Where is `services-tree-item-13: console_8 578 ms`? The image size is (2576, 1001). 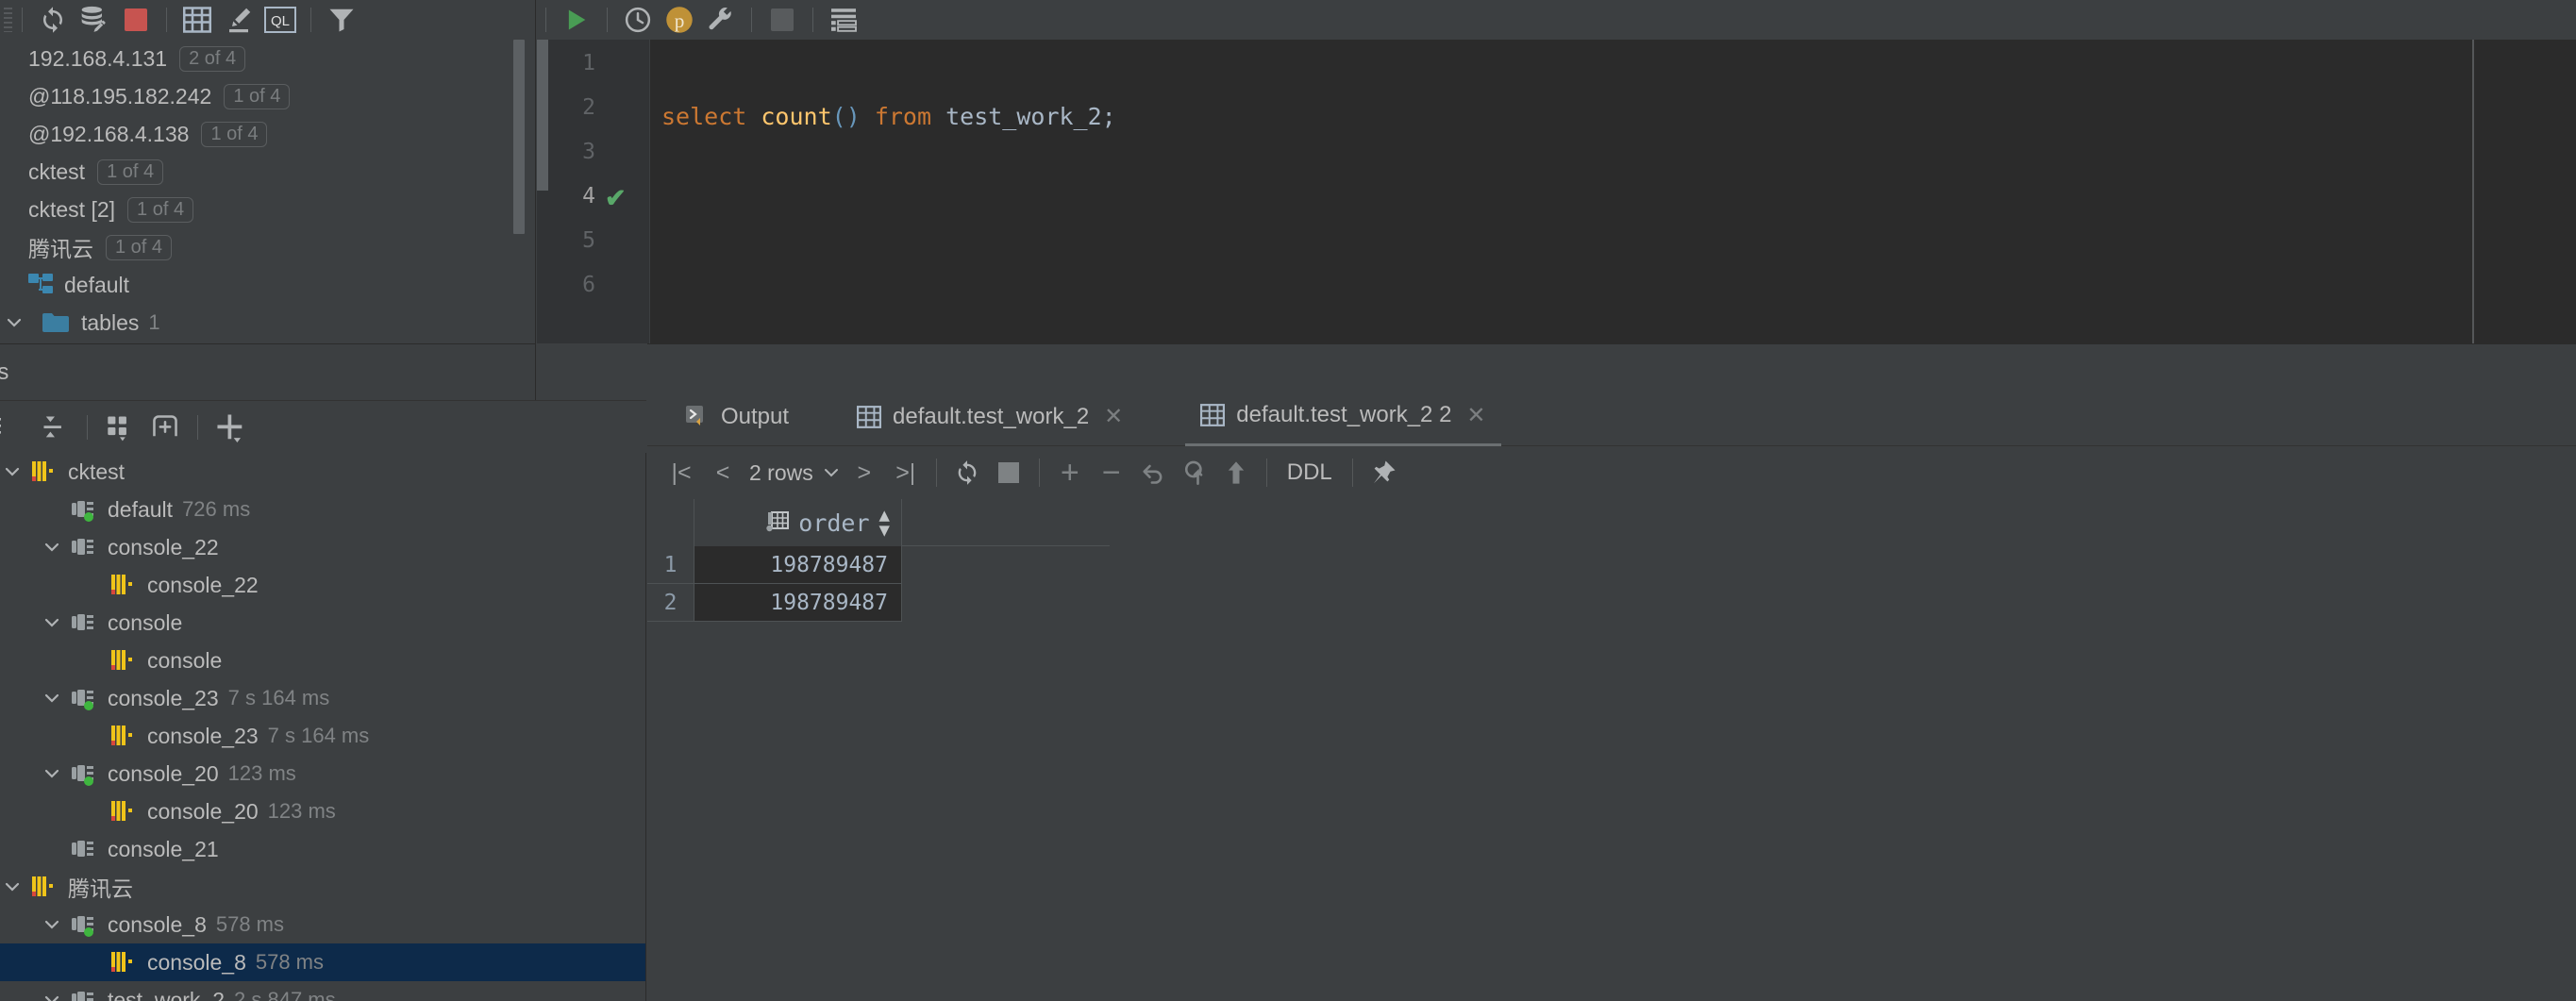
services-tree-item-13: console_8 578 ms is located at coordinates (322, 962).